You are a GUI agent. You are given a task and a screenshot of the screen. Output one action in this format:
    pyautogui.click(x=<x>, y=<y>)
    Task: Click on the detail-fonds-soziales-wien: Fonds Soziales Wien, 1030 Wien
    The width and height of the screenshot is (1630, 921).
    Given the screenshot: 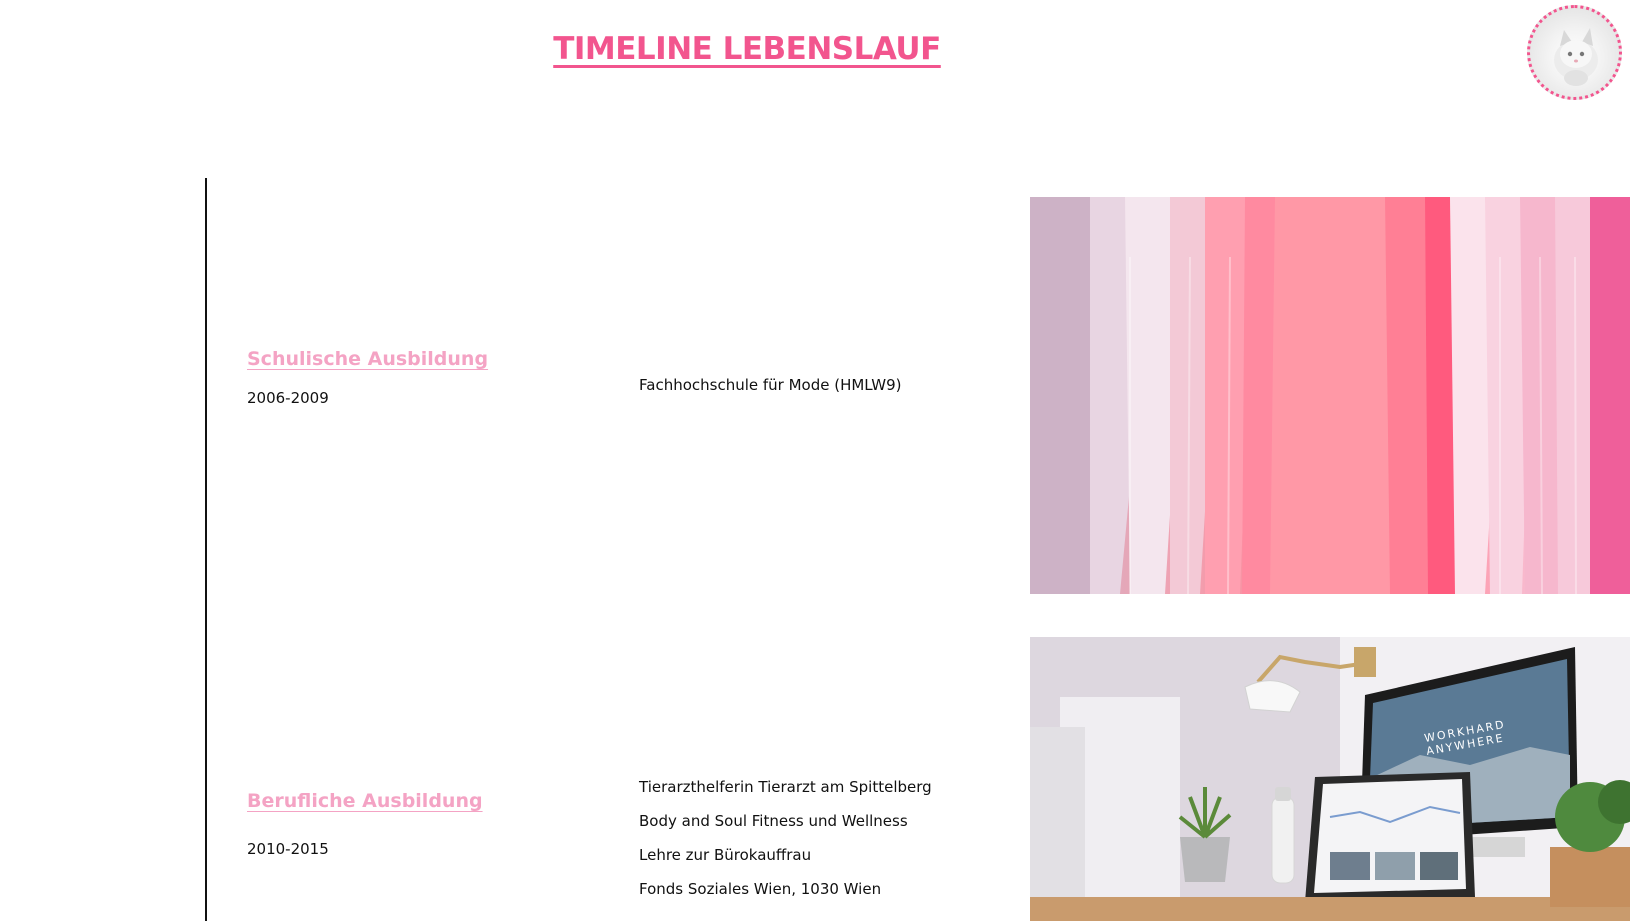 What is the action you would take?
    pyautogui.click(x=760, y=889)
    